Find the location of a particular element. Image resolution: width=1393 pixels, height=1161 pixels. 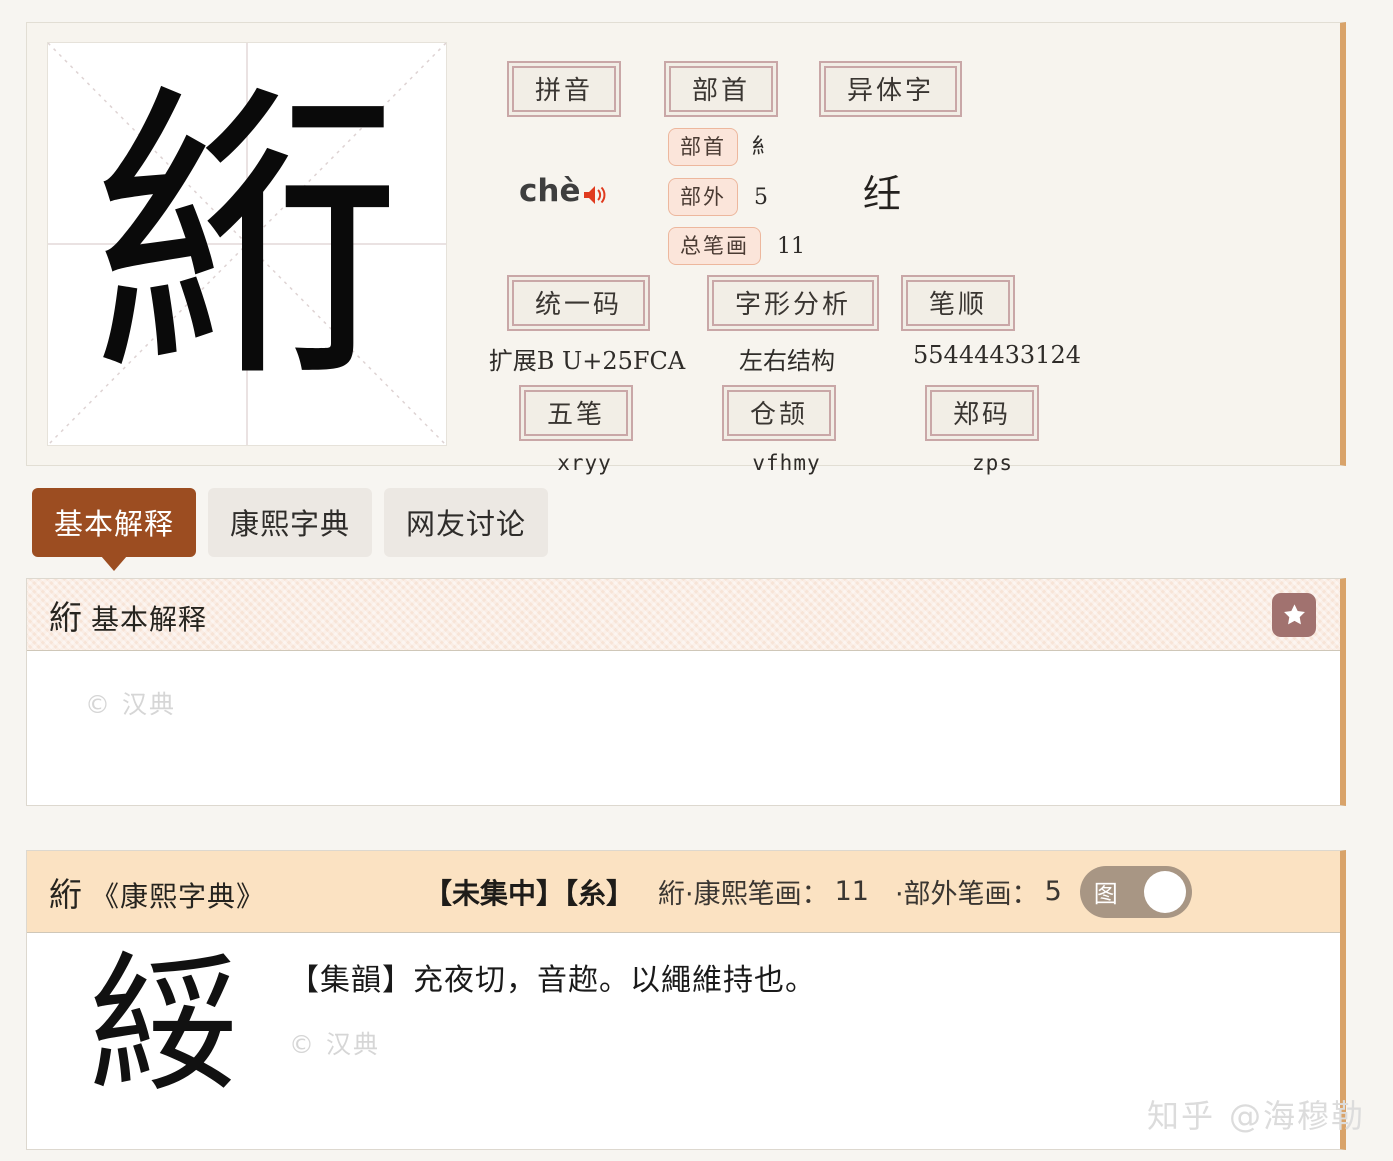

frame-cangjie: 仓颉 is located at coordinates (779, 413).